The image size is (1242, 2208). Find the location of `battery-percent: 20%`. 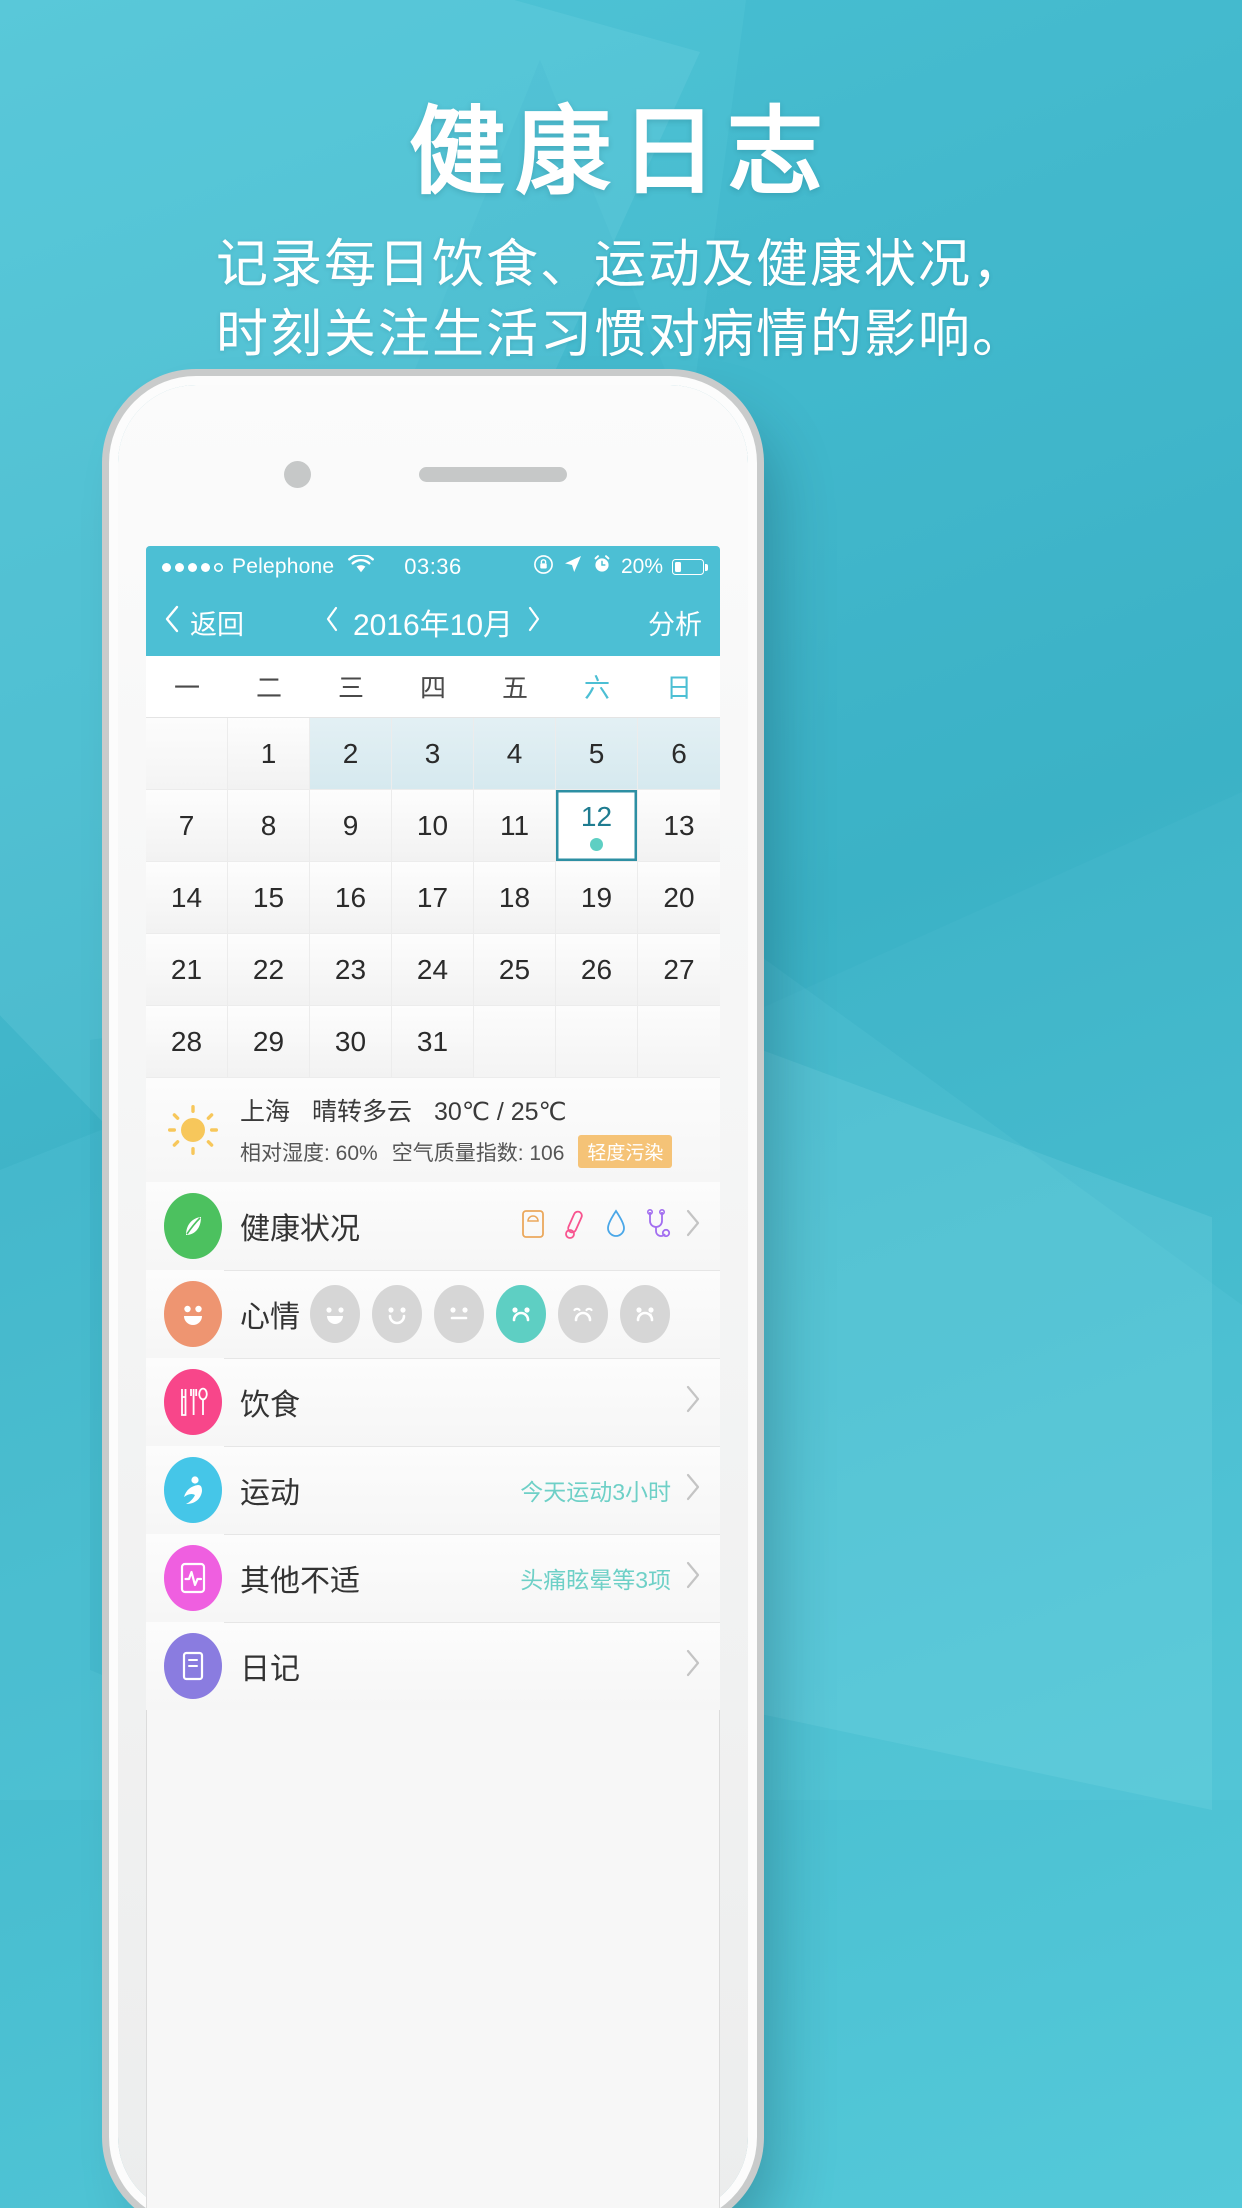

battery-percent: 20% is located at coordinates (641, 566).